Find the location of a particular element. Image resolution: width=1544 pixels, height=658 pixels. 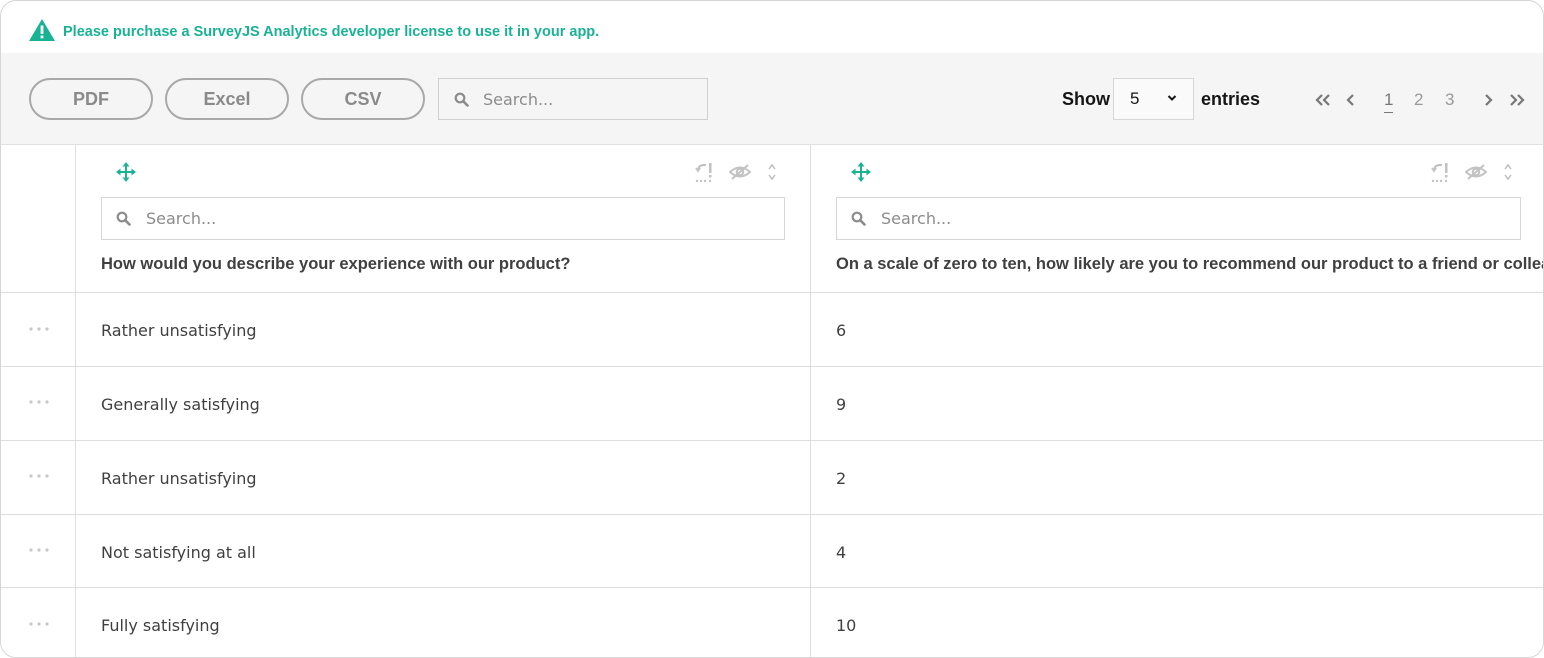

next-page-icon is located at coordinates (1488, 100).